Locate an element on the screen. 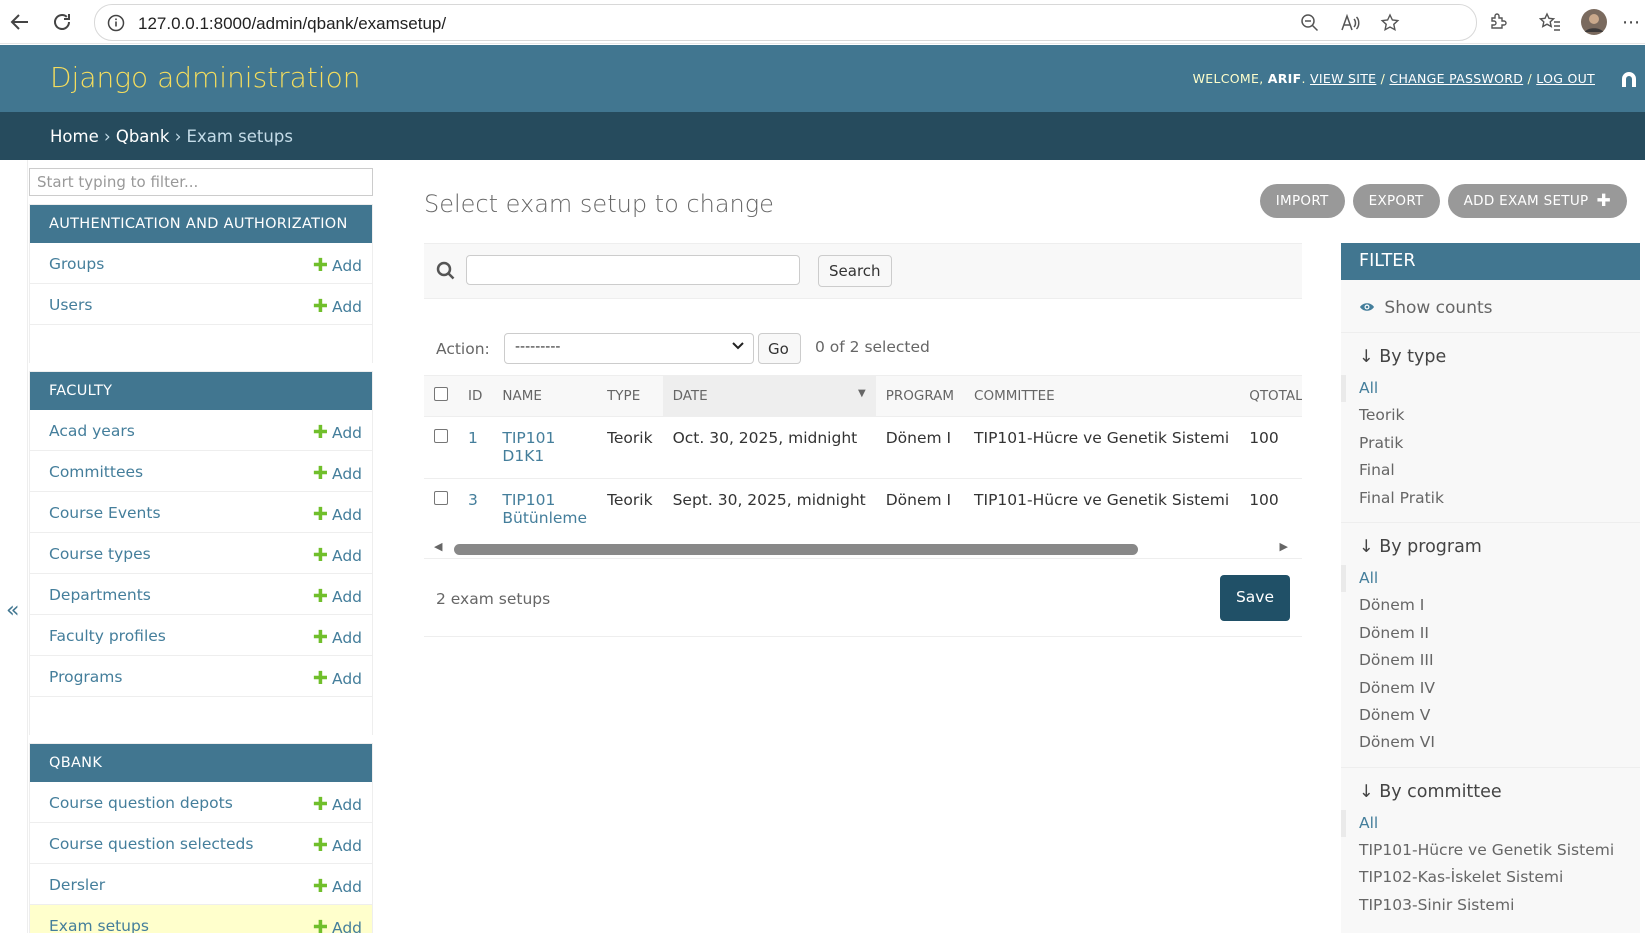  filter-choice: TIP103-Sinir Sistemi is located at coordinates (1490, 905).